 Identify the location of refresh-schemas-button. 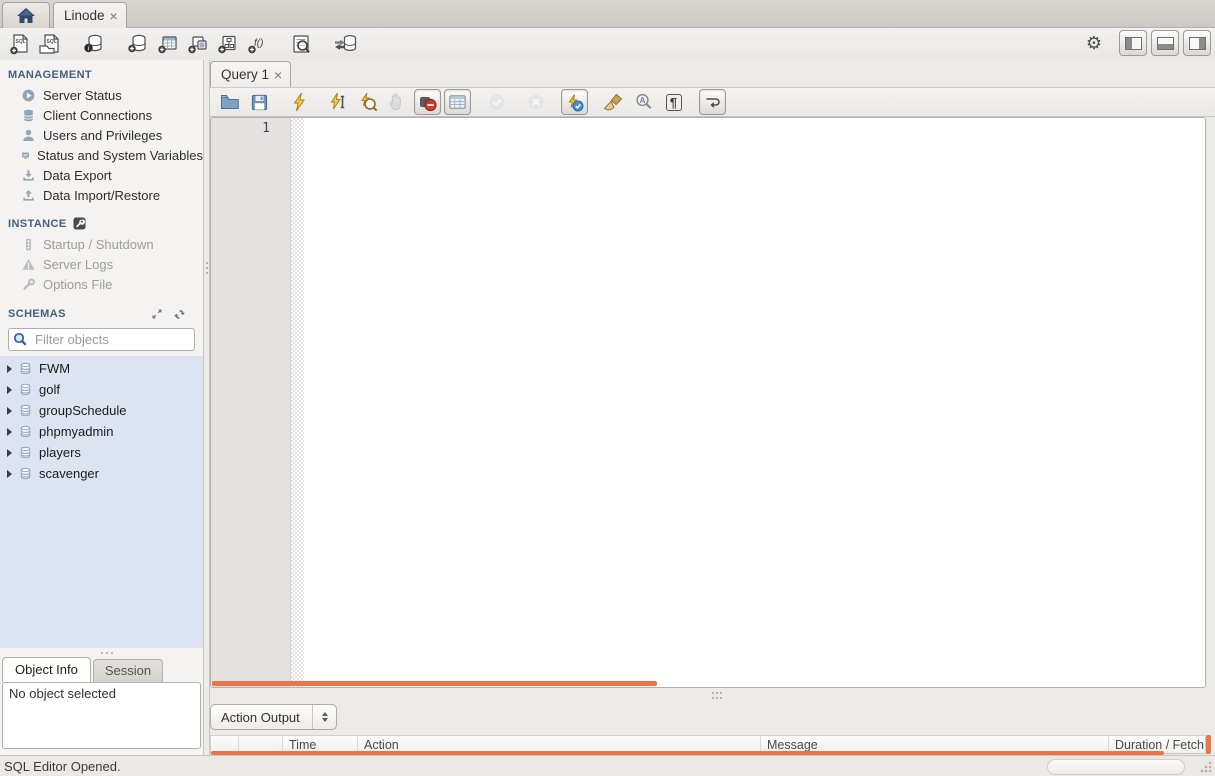
(179, 314).